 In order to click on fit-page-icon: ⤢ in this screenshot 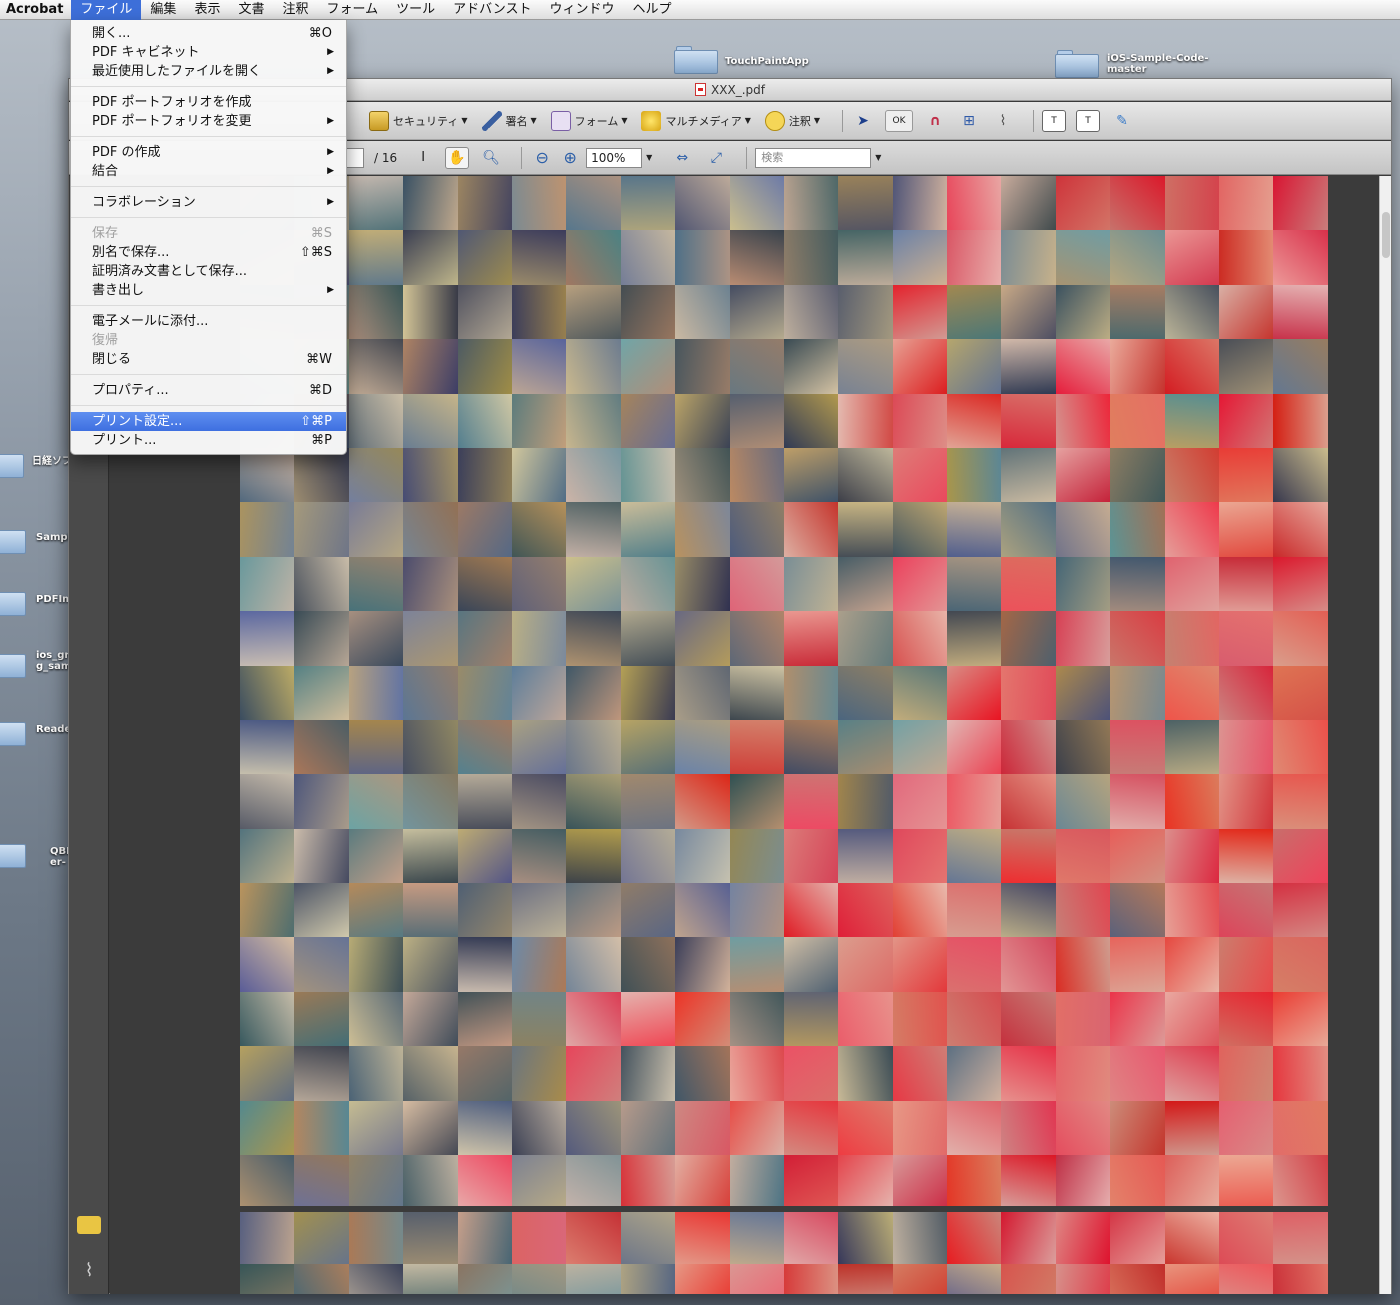, I will do `click(716, 158)`.